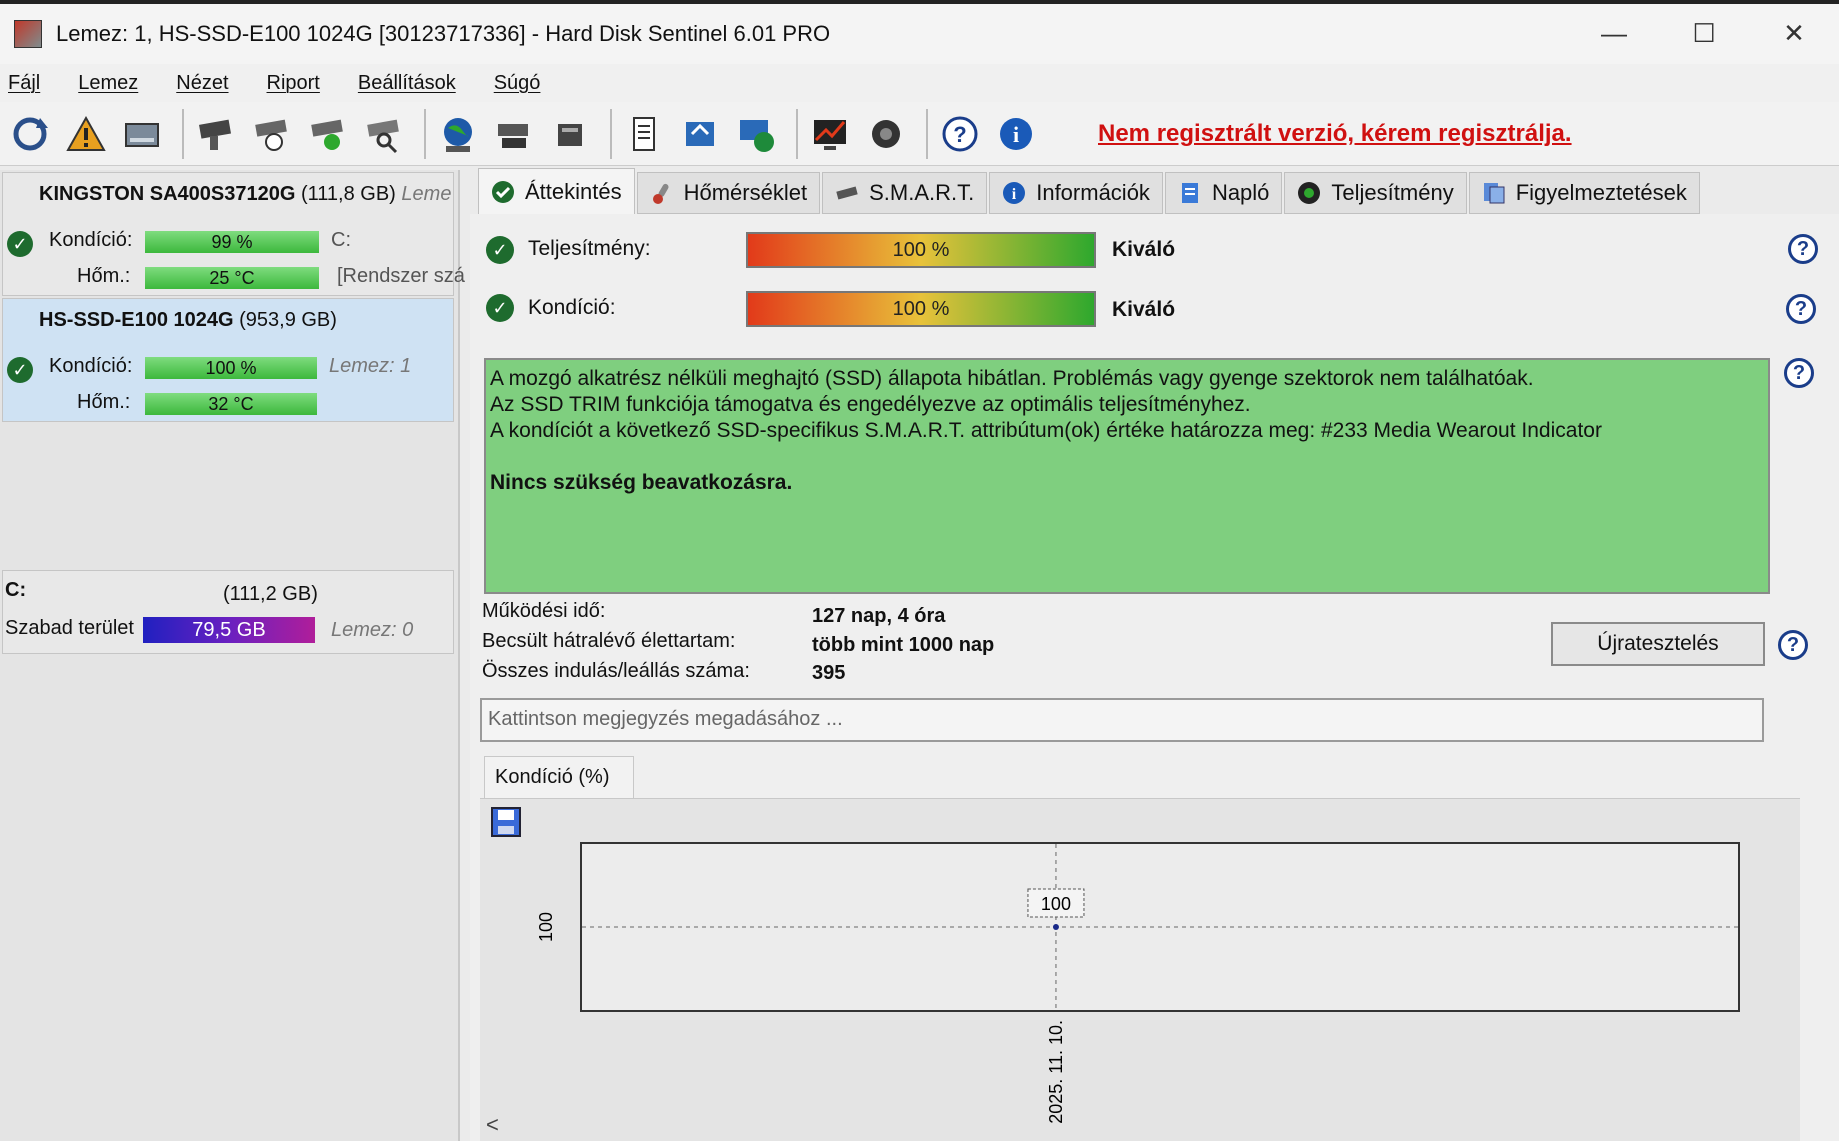  I want to click on report-icon, so click(644, 134).